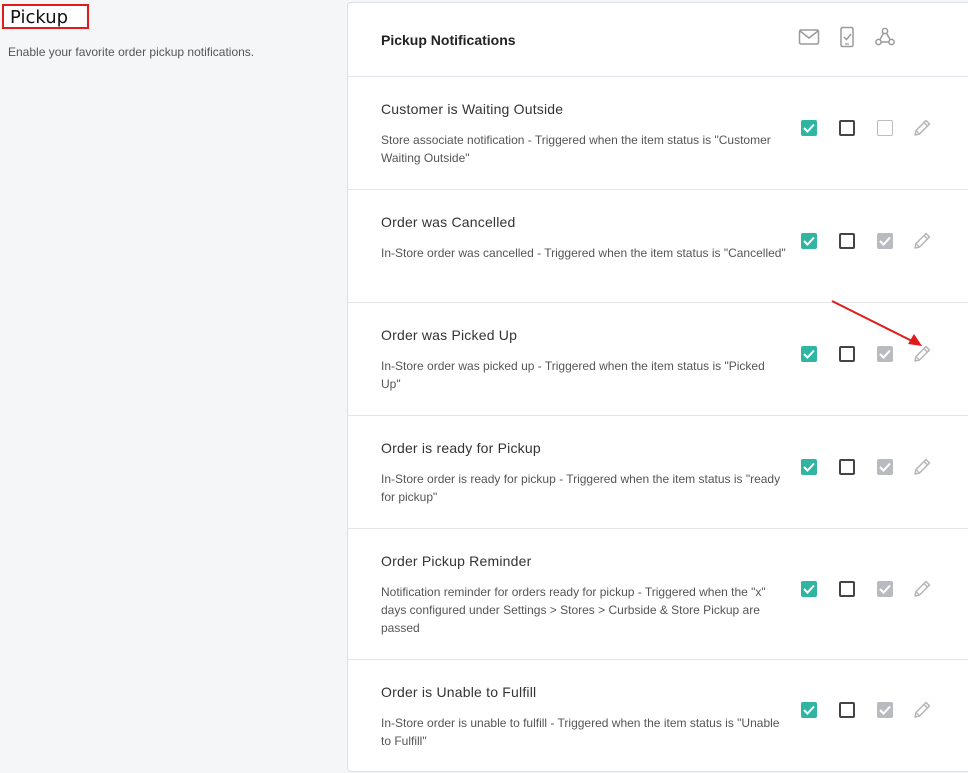 This screenshot has width=968, height=773. Describe the element at coordinates (847, 37) in the screenshot. I see `sms-phone-icon` at that location.